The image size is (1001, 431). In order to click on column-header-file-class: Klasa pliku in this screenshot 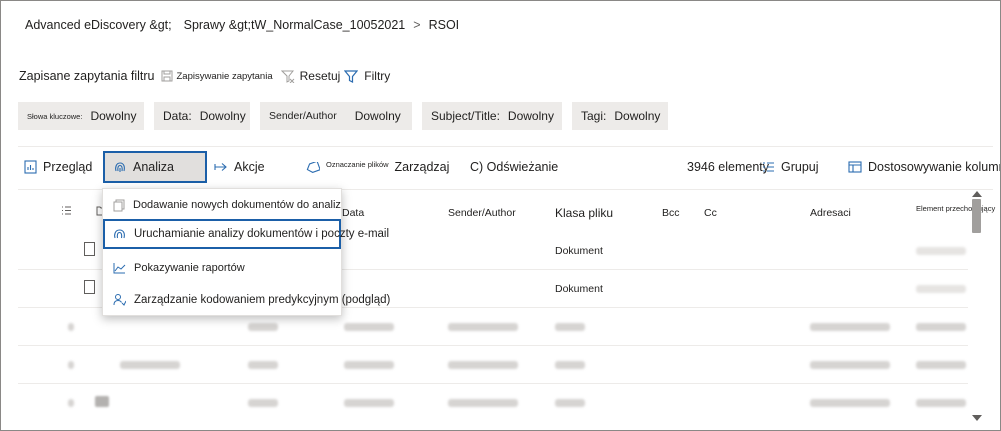, I will do `click(584, 213)`.